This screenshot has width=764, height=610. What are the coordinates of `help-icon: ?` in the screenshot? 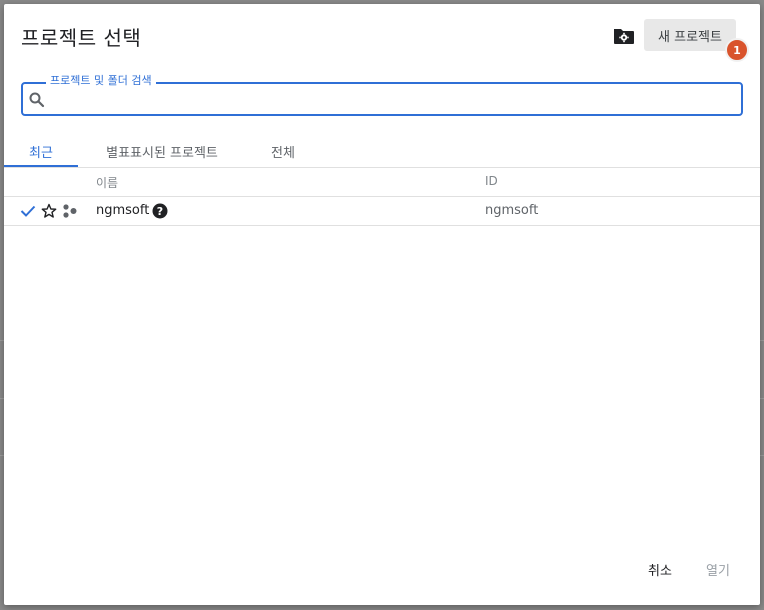 It's located at (160, 211).